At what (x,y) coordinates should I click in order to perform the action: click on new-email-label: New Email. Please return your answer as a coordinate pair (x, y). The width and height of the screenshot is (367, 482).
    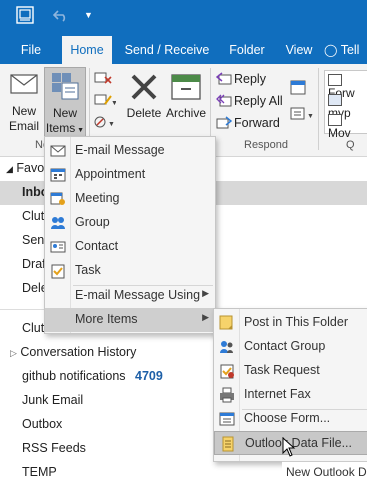
    Looking at the image, I should click on (24, 119).